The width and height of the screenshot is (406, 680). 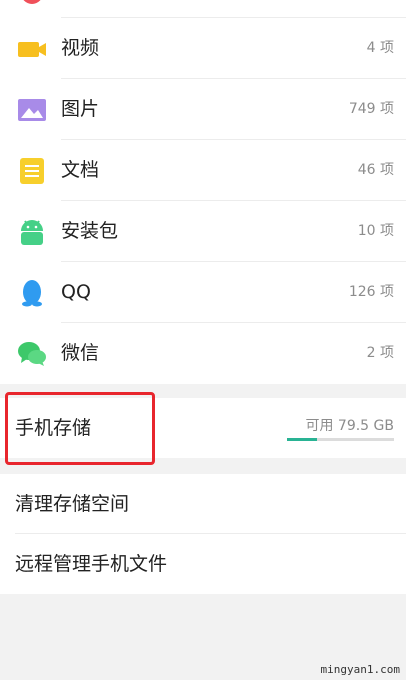 What do you see at coordinates (90, 231) in the screenshot?
I see `category-label: 安装包` at bounding box center [90, 231].